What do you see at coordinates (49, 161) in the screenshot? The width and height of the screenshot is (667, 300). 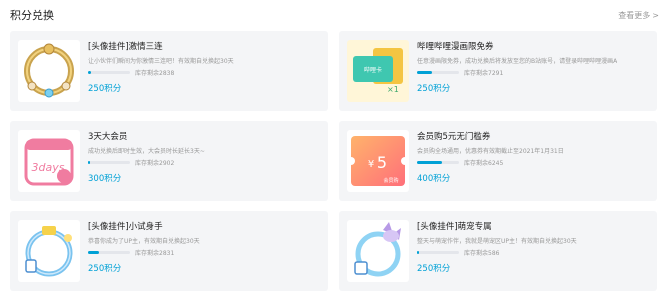 I see `3days-vip-icon: 3days` at bounding box center [49, 161].